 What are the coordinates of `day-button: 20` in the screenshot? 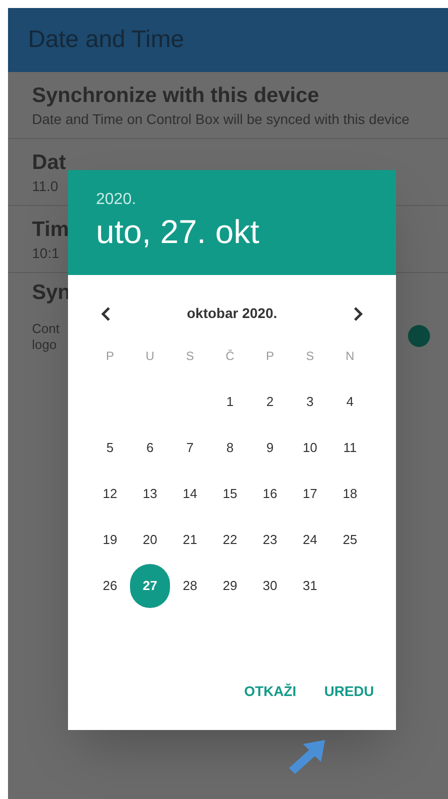 It's located at (150, 540).